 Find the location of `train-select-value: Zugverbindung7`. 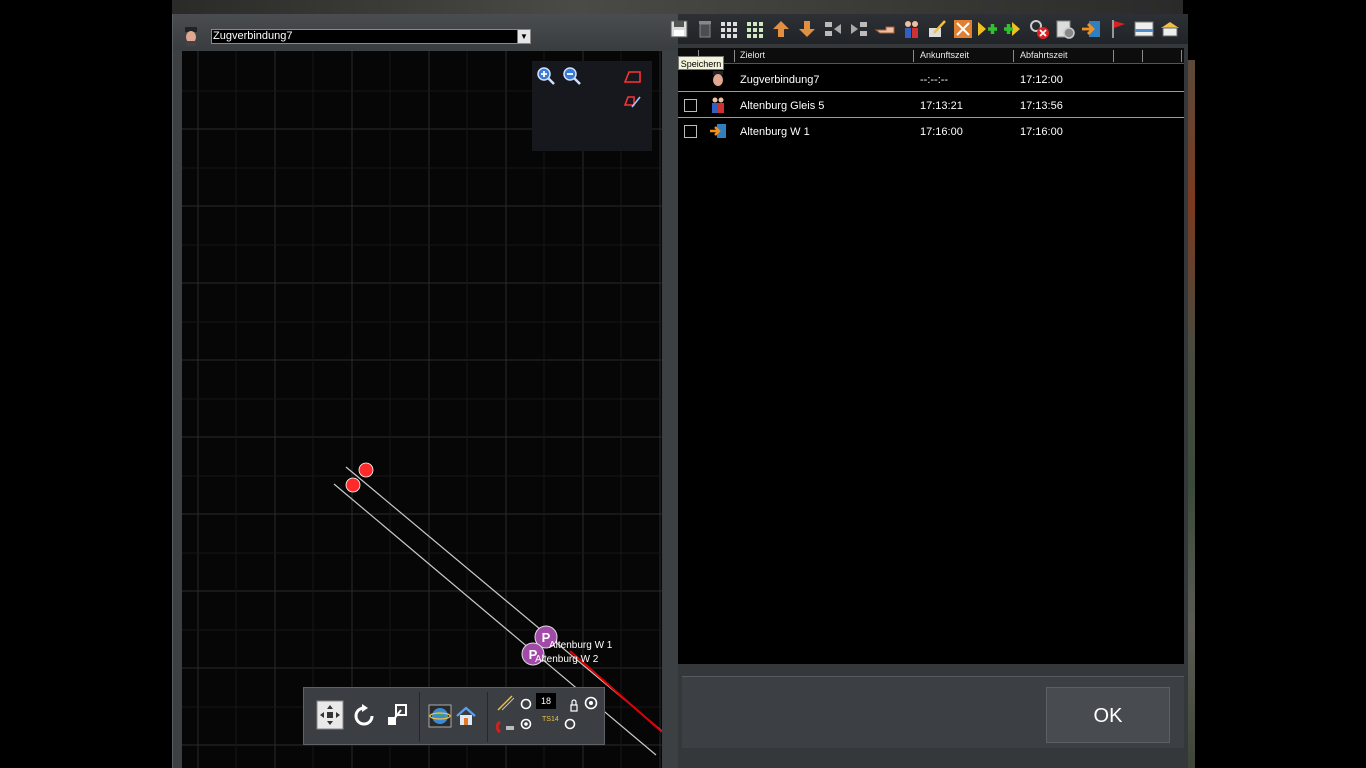

train-select-value: Zugverbindung7 is located at coordinates (253, 36).